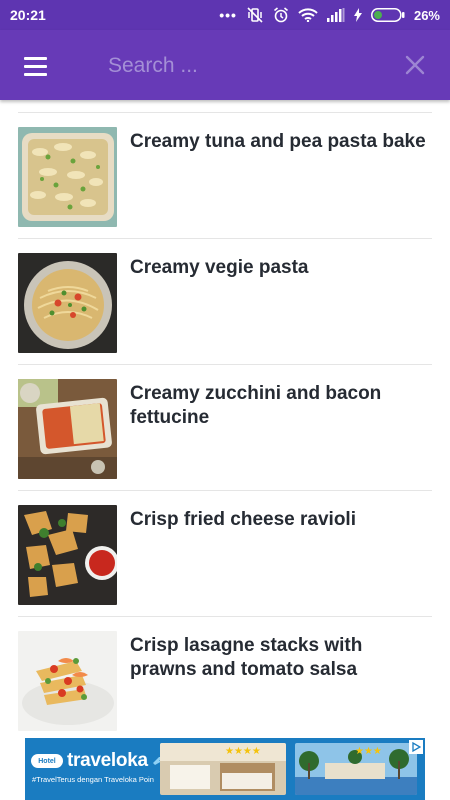 Image resolution: width=450 pixels, height=800 pixels. I want to click on ad-rating-stars: ★★★★, so click(243, 751).